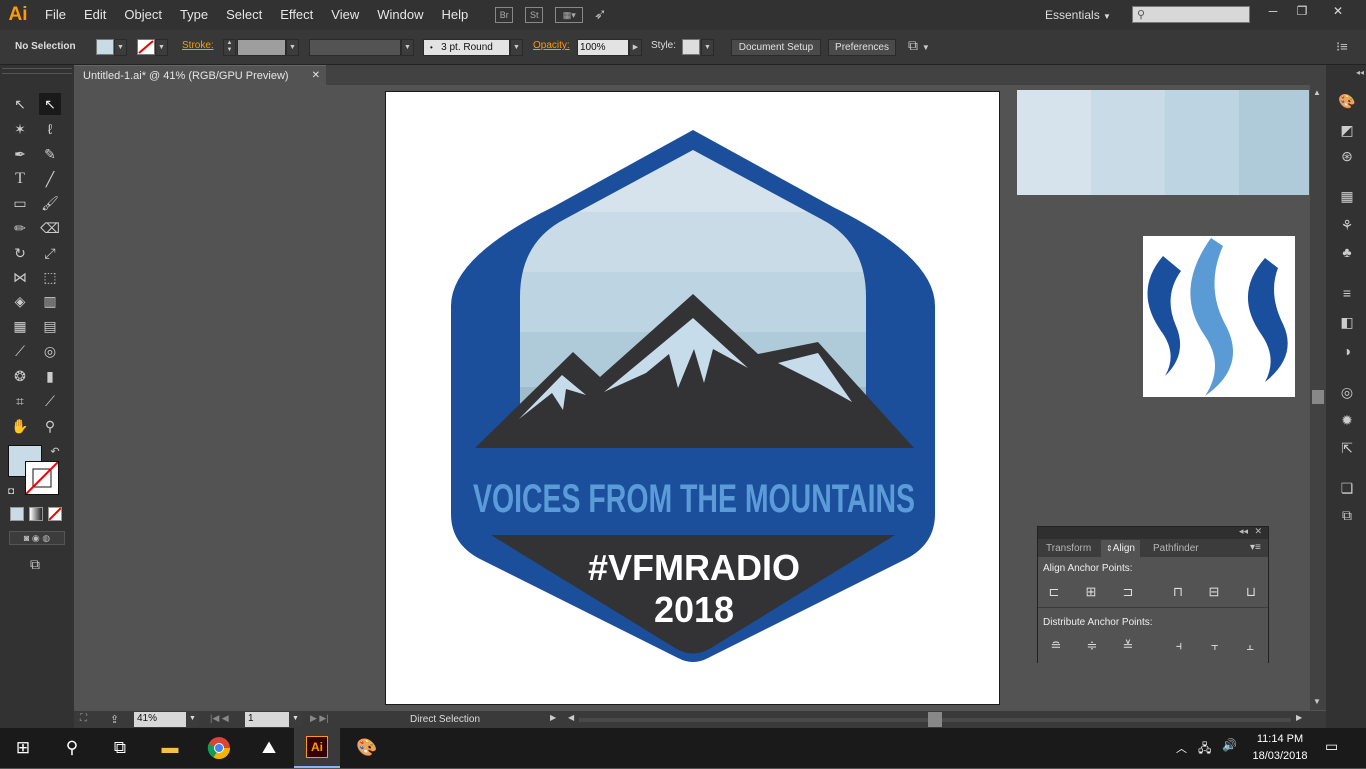 This screenshot has width=1366, height=769. I want to click on scale-tool-icon: ⤢, so click(50, 253).